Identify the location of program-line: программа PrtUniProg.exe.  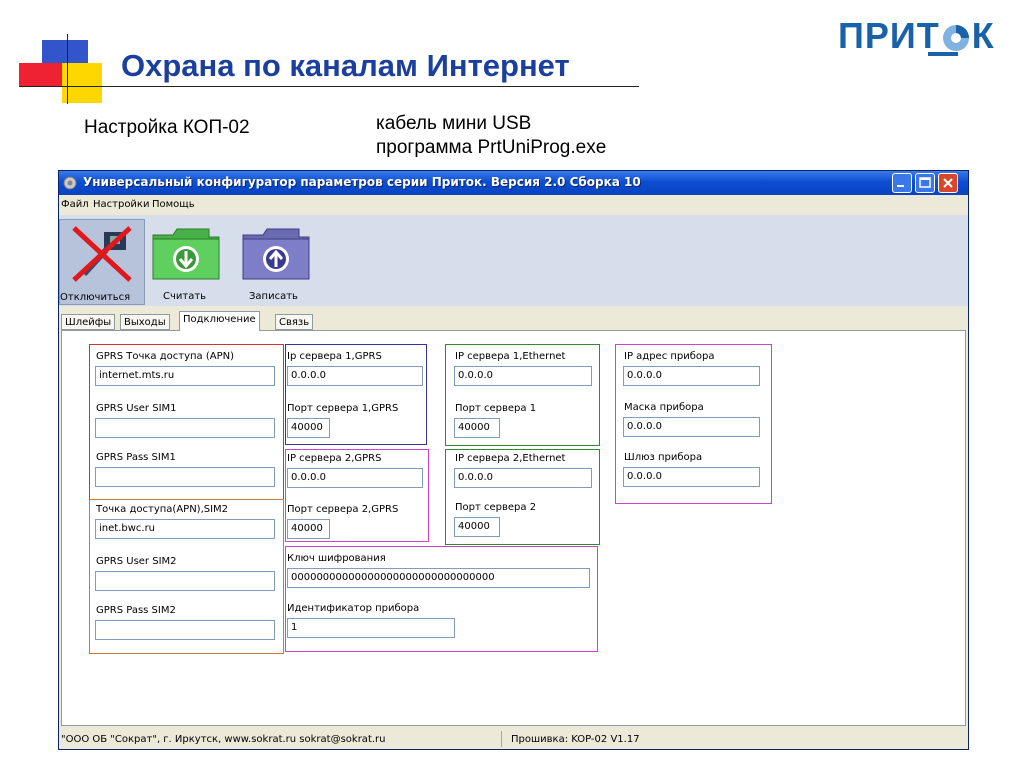
(491, 147).